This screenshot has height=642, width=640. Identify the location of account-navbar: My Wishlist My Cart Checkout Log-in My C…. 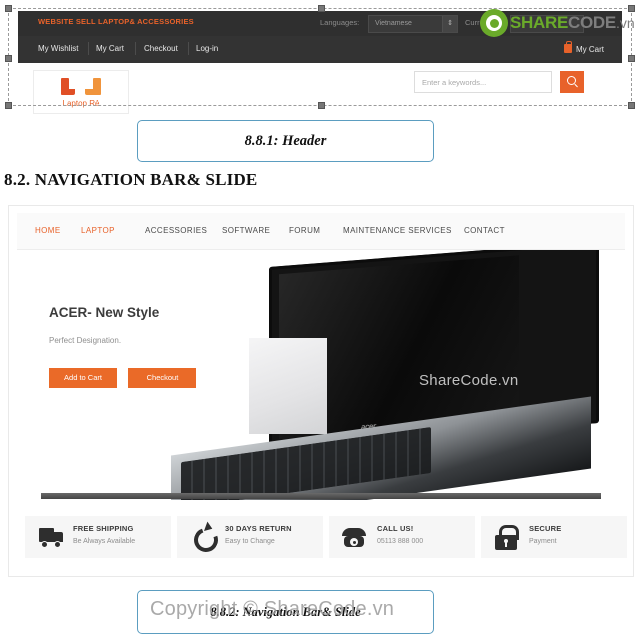
(320, 49).